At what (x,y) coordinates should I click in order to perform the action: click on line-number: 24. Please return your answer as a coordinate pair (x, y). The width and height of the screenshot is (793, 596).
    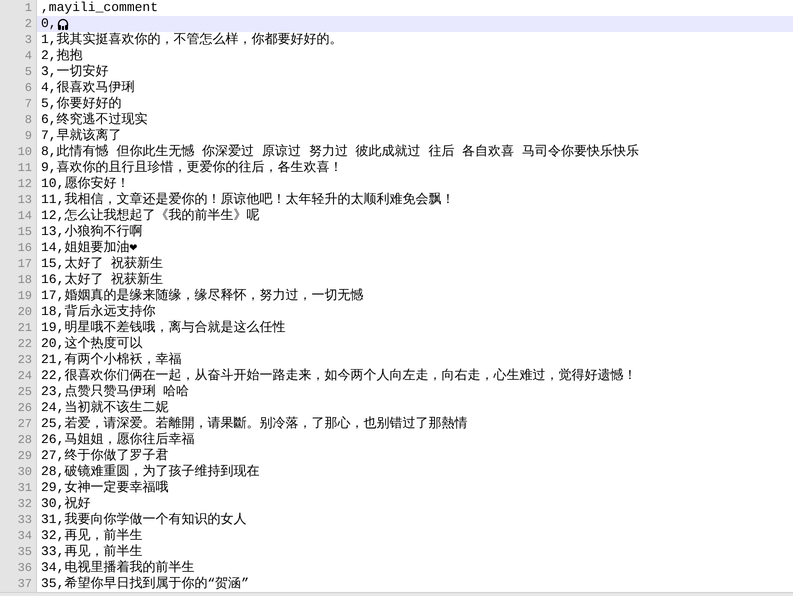
    Looking at the image, I should click on (24, 376).